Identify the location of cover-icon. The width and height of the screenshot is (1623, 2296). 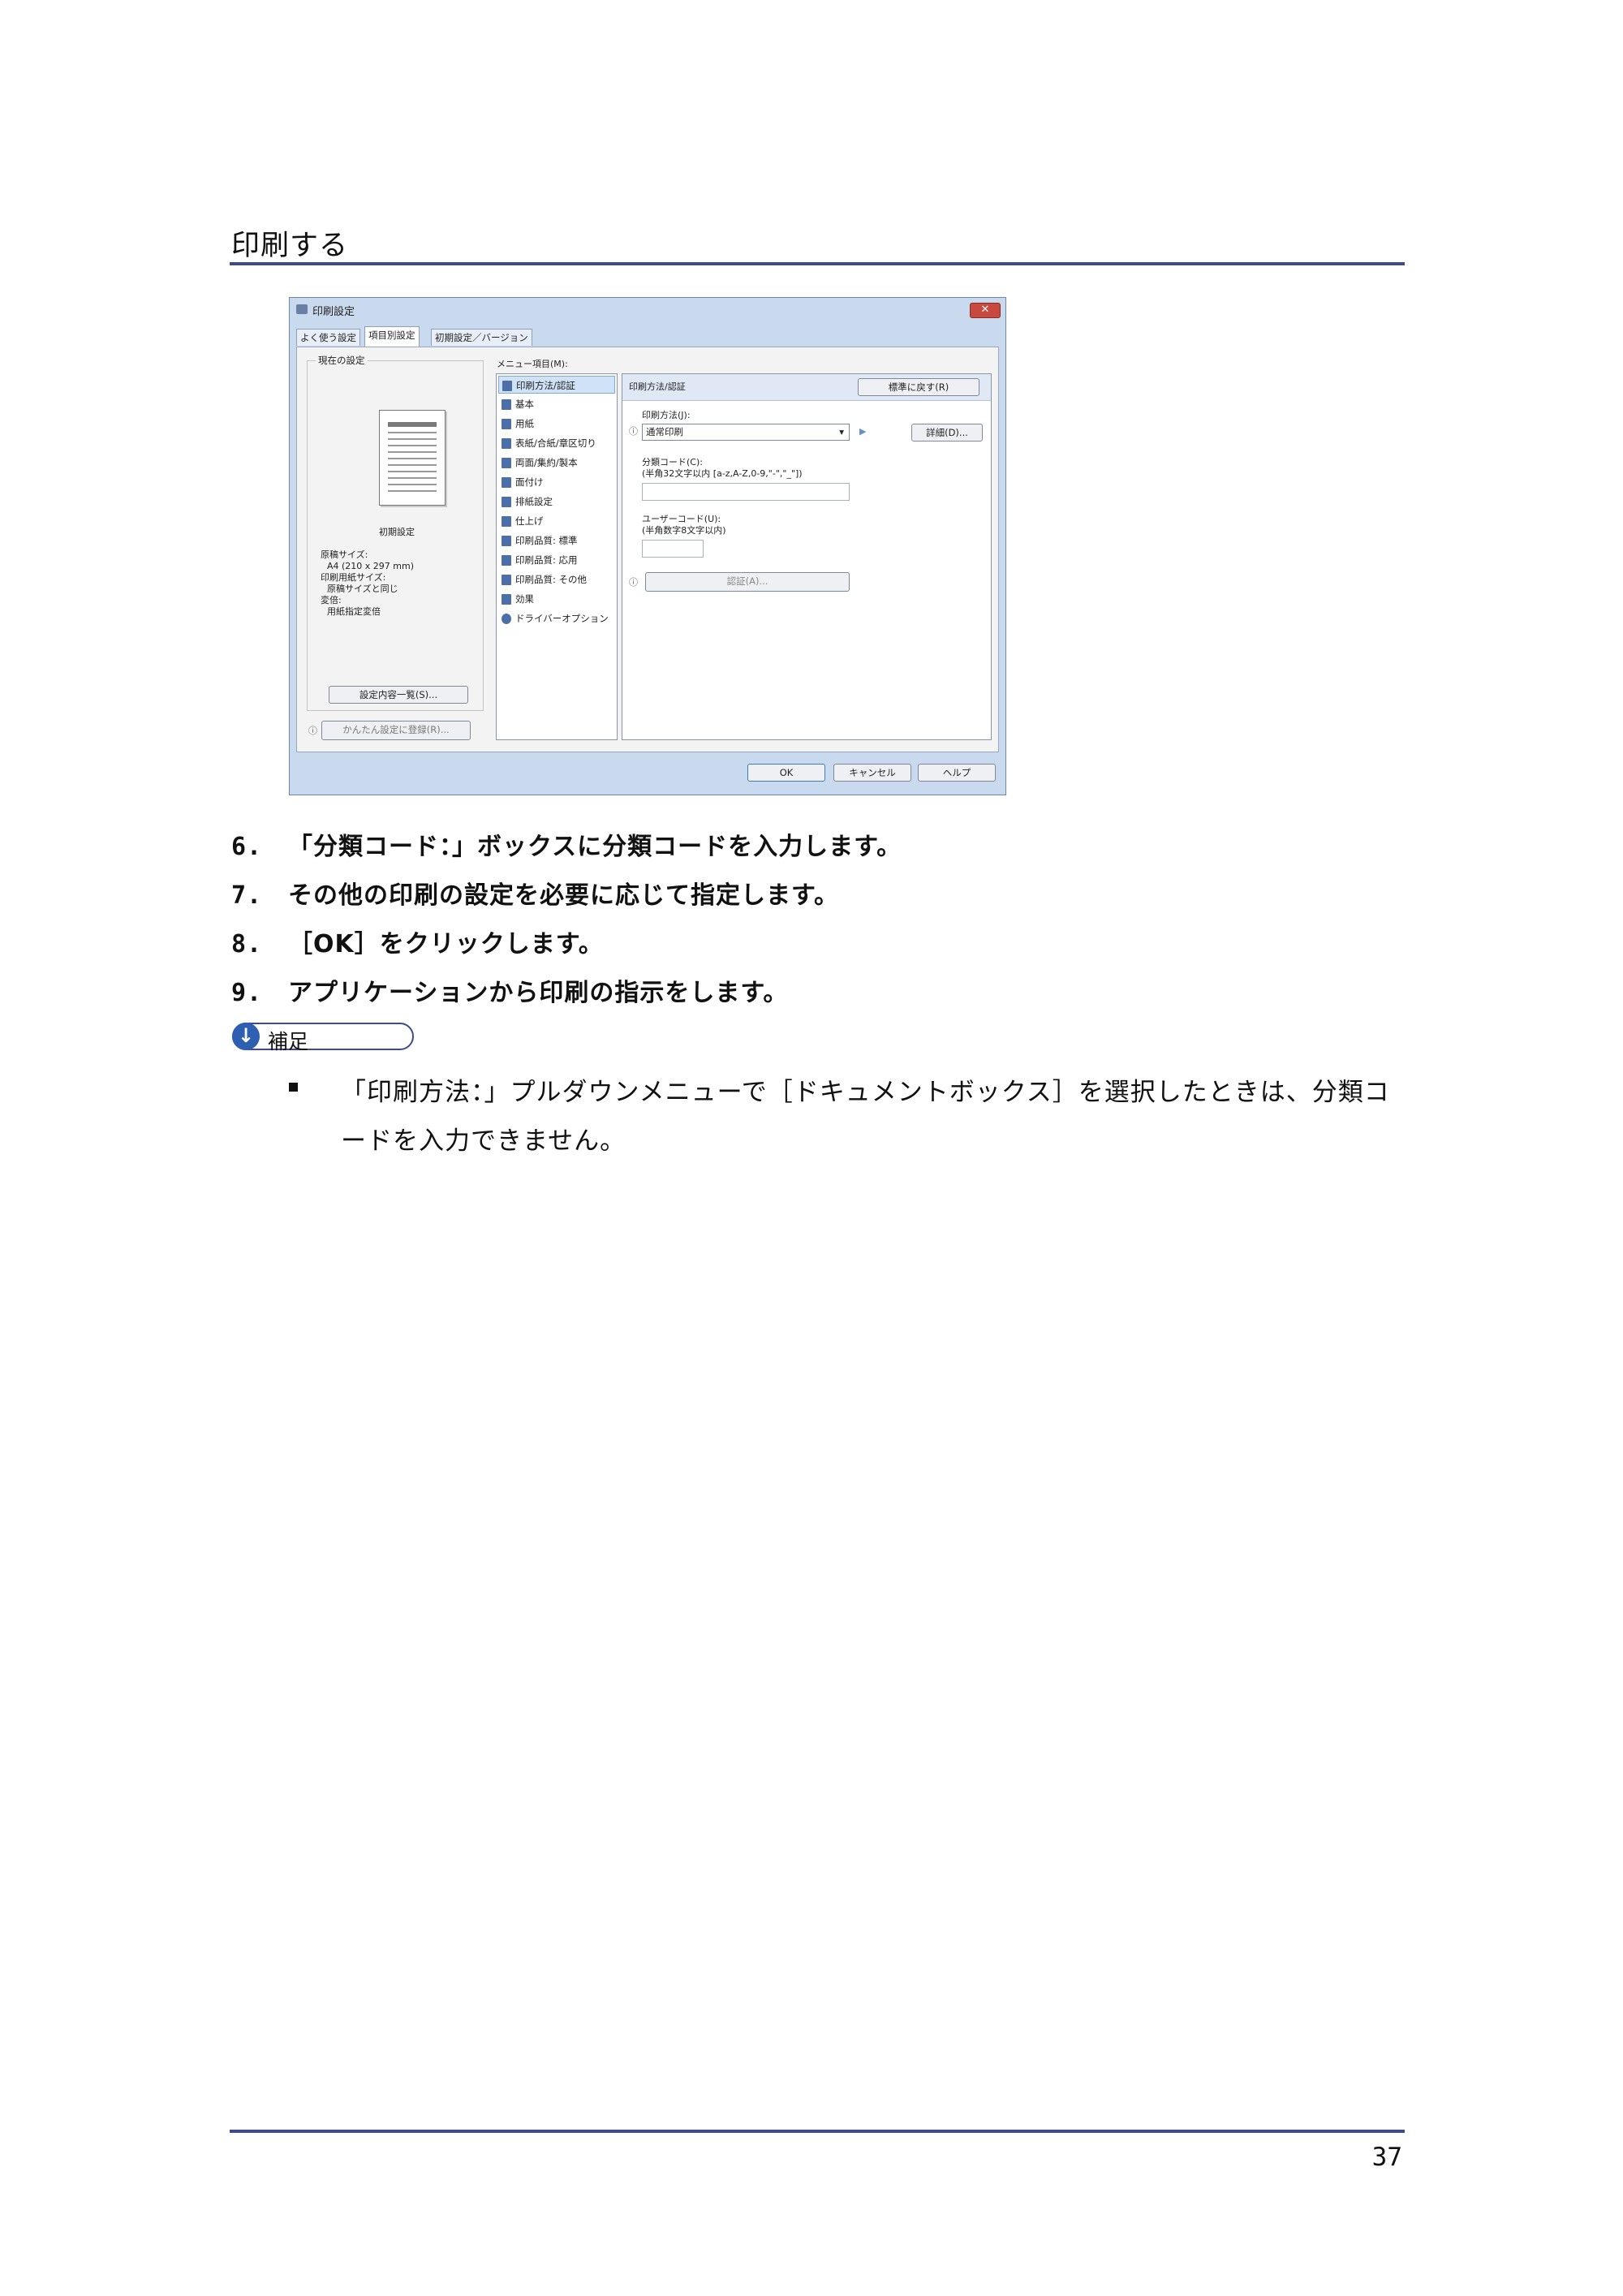
(506, 444).